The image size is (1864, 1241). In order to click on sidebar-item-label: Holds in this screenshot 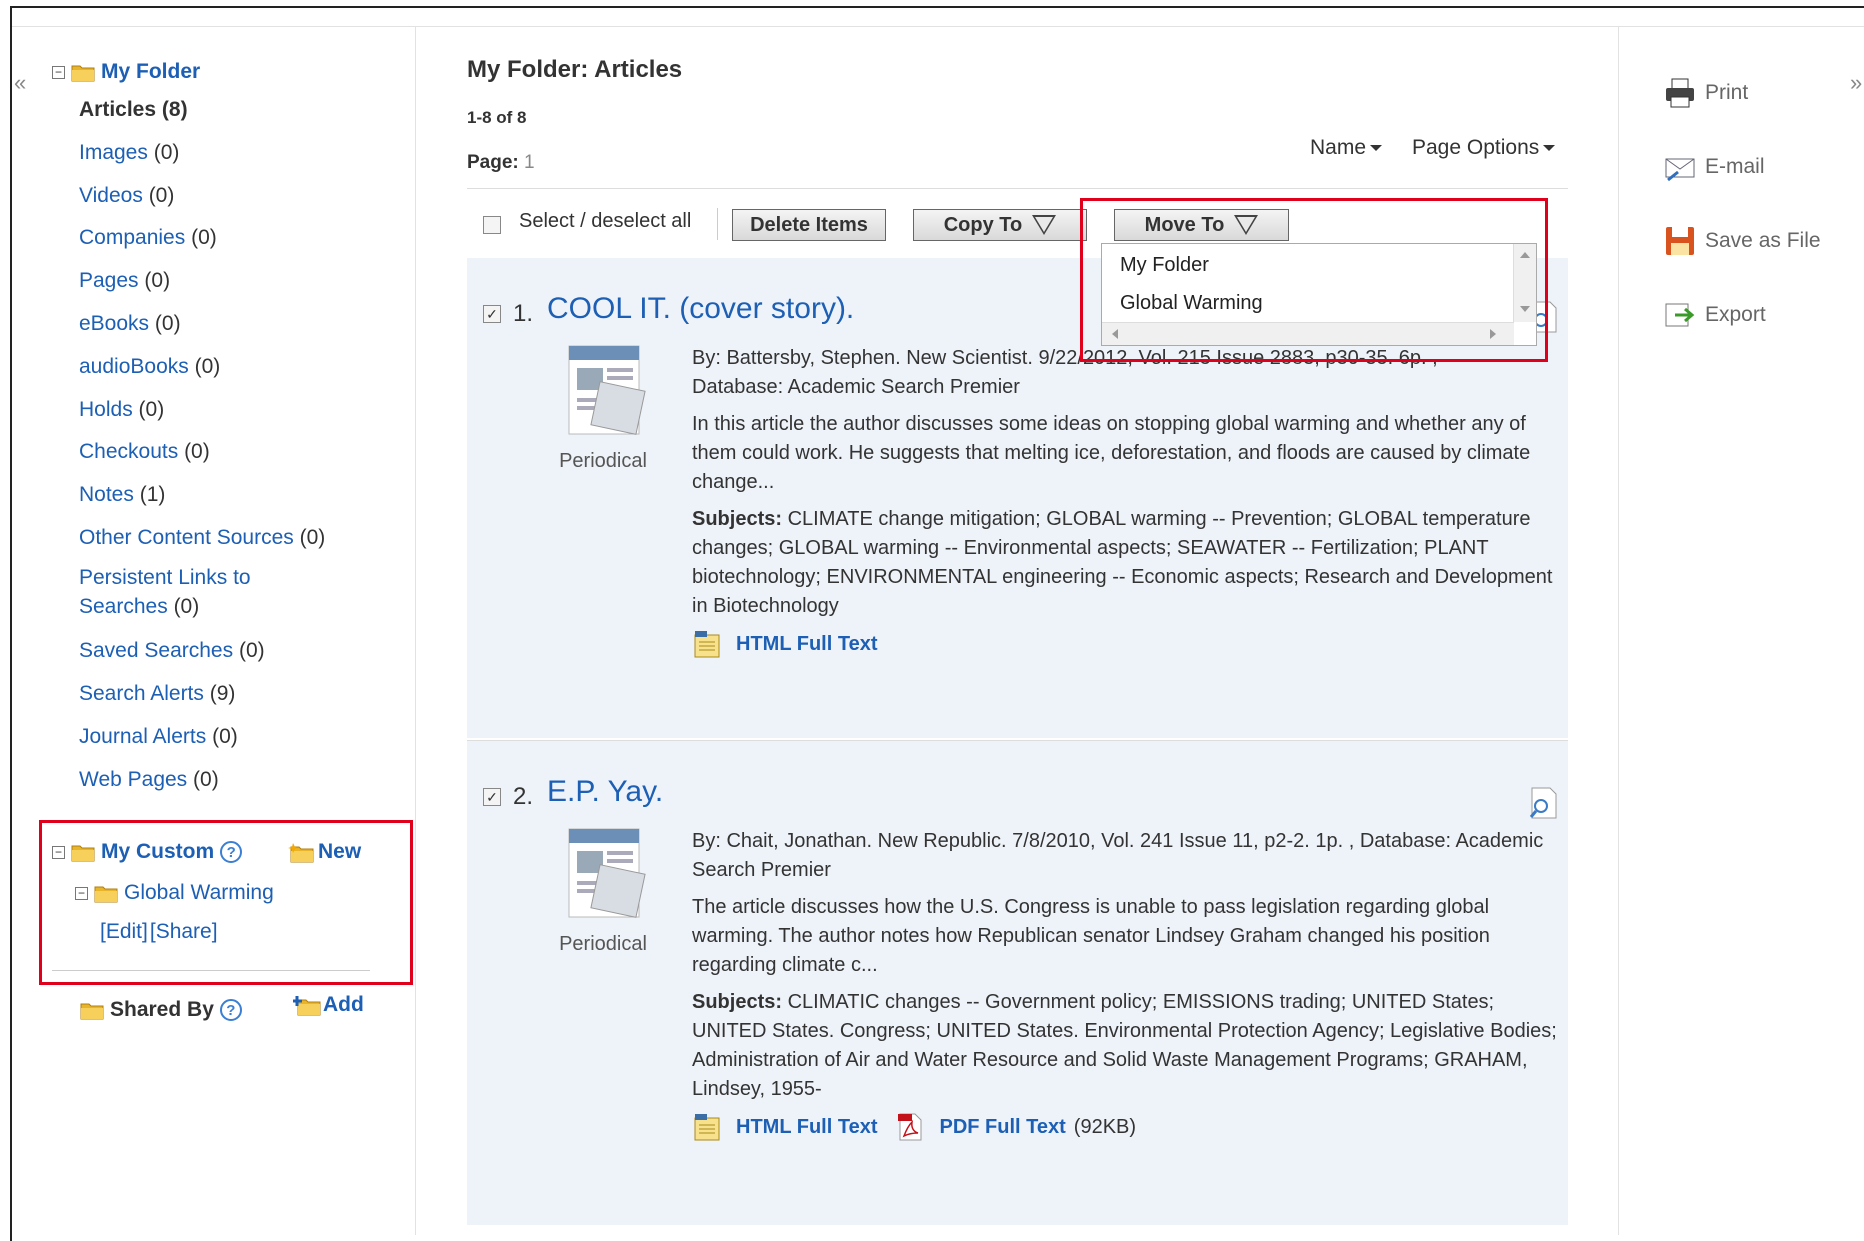, I will do `click(106, 409)`.